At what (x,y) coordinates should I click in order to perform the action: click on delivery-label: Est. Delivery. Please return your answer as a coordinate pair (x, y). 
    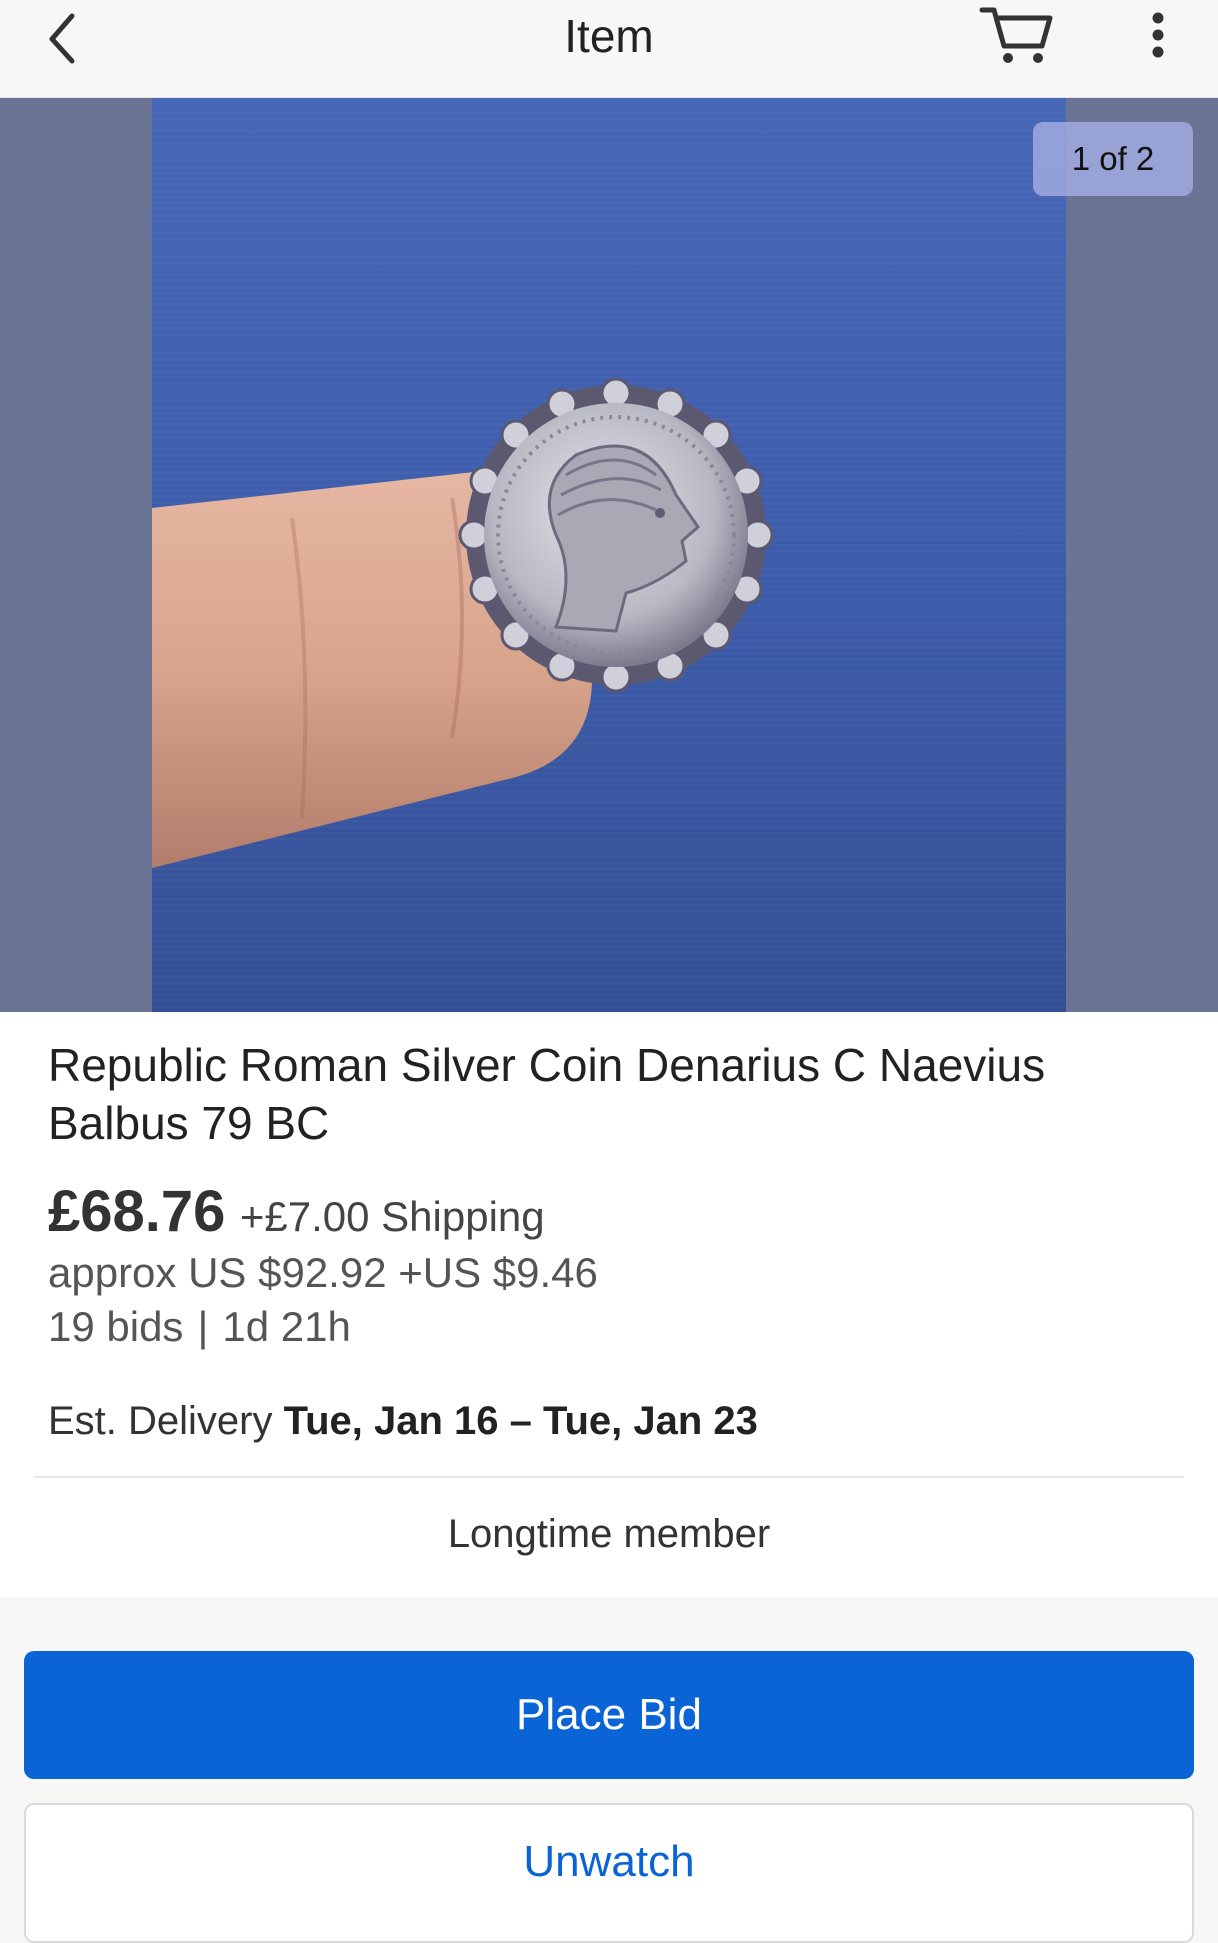
    Looking at the image, I should click on (160, 1421).